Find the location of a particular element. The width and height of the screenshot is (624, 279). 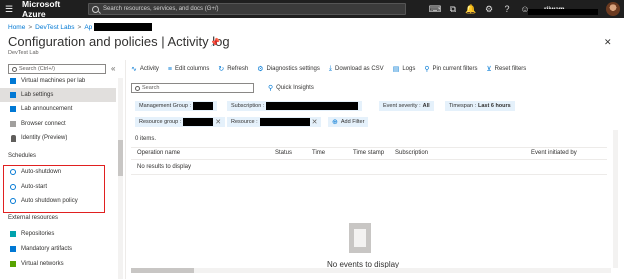

table-row-divider is located at coordinates (369, 174).